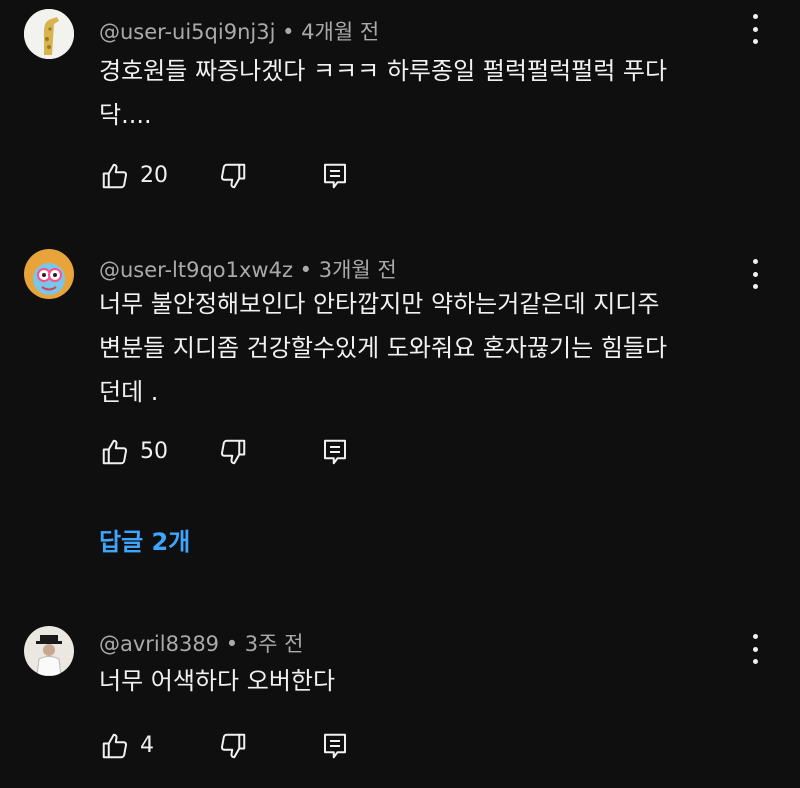 The height and width of the screenshot is (788, 800). What do you see at coordinates (159, 644) in the screenshot?
I see `comment-author: @avril8389` at bounding box center [159, 644].